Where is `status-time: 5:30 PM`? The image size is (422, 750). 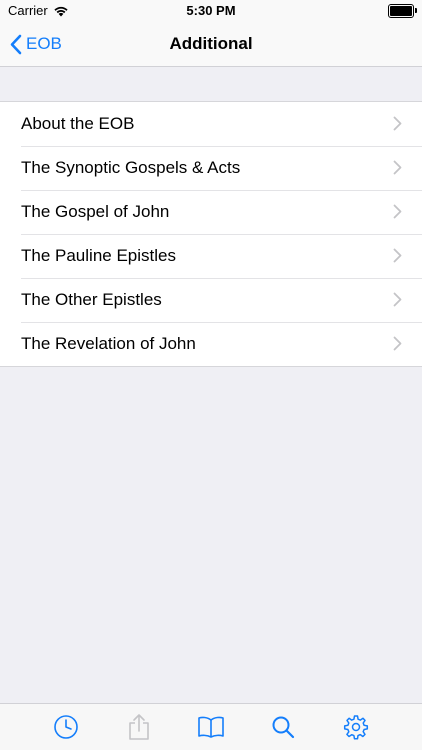
status-time: 5:30 PM is located at coordinates (211, 10).